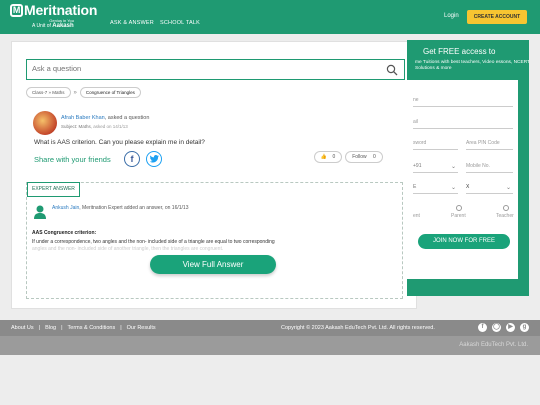 This screenshot has height=405, width=540. I want to click on footer-blog: Blog, so click(50, 328).